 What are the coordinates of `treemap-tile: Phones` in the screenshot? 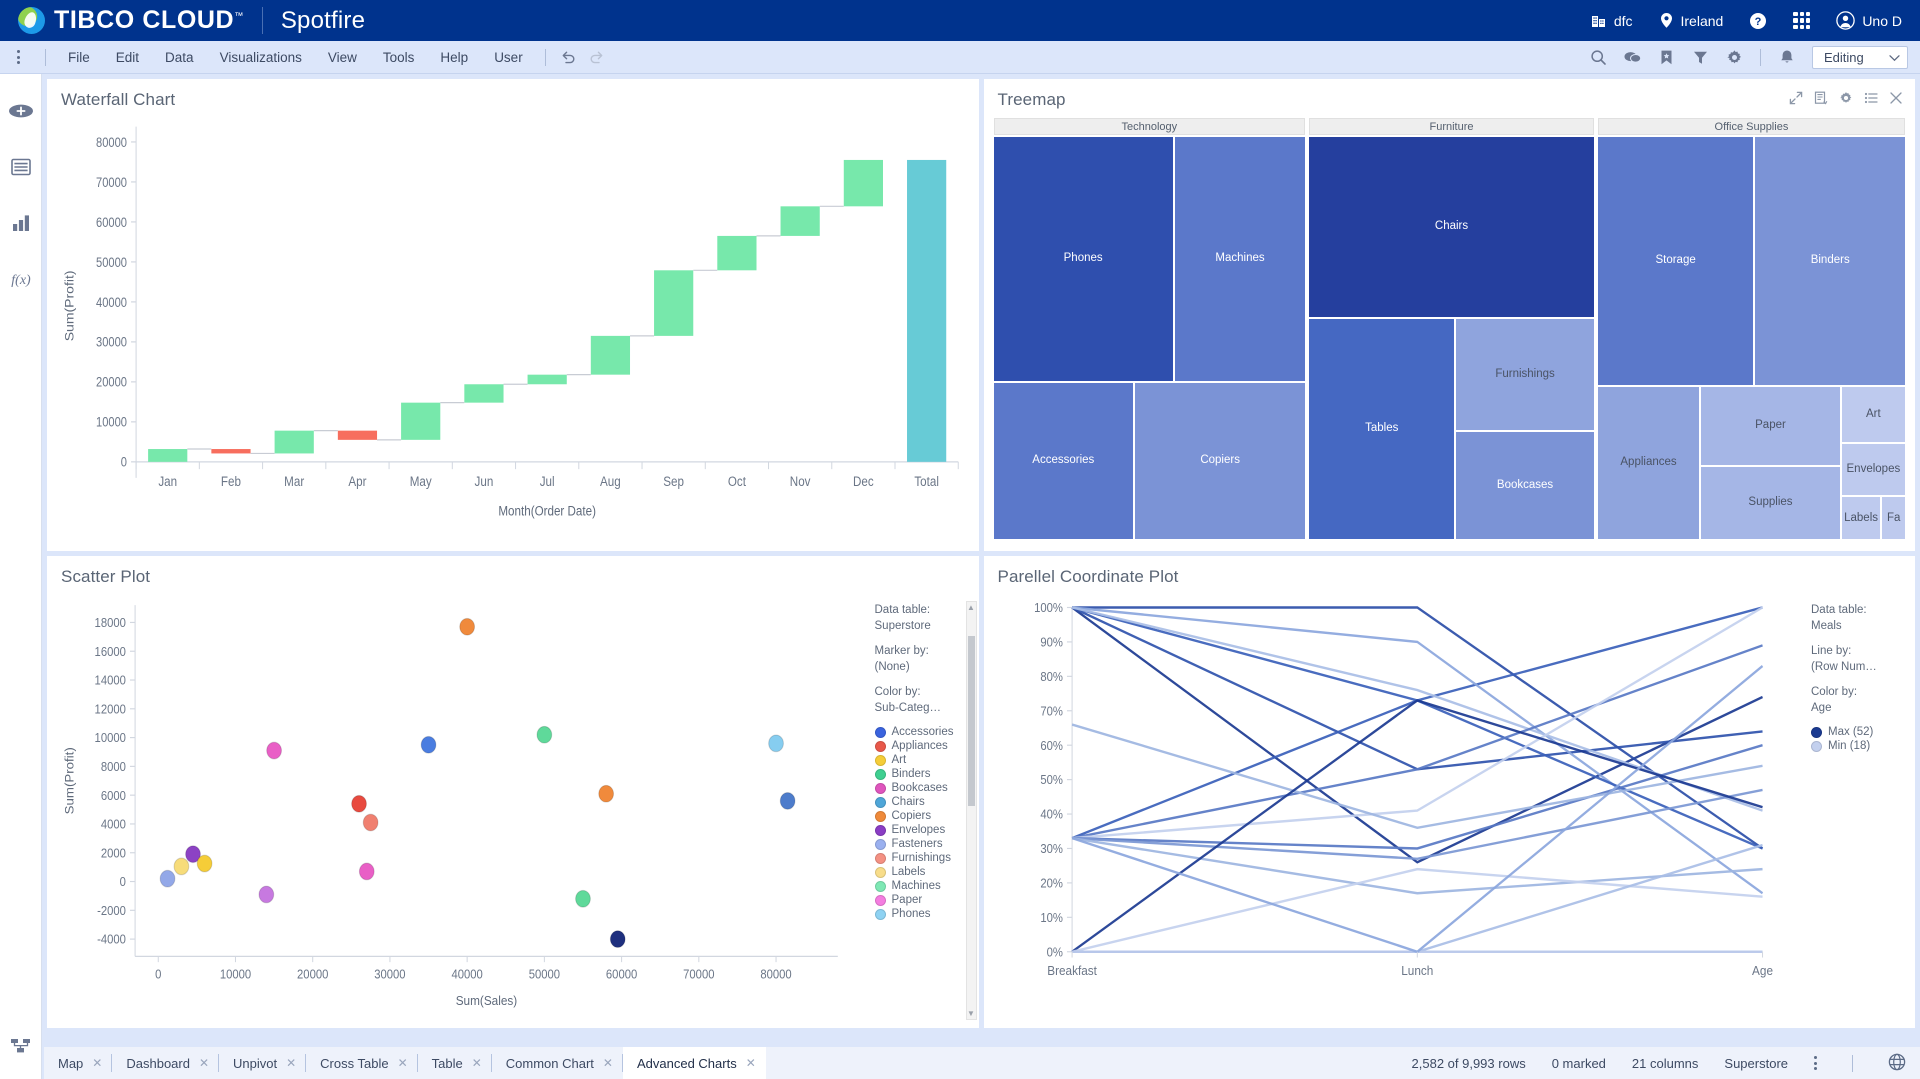 It's located at (1083, 259).